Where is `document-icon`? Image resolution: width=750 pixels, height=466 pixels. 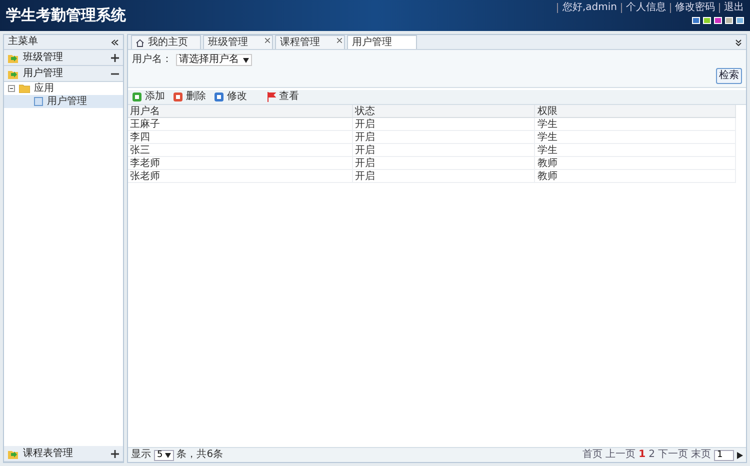 document-icon is located at coordinates (38, 101).